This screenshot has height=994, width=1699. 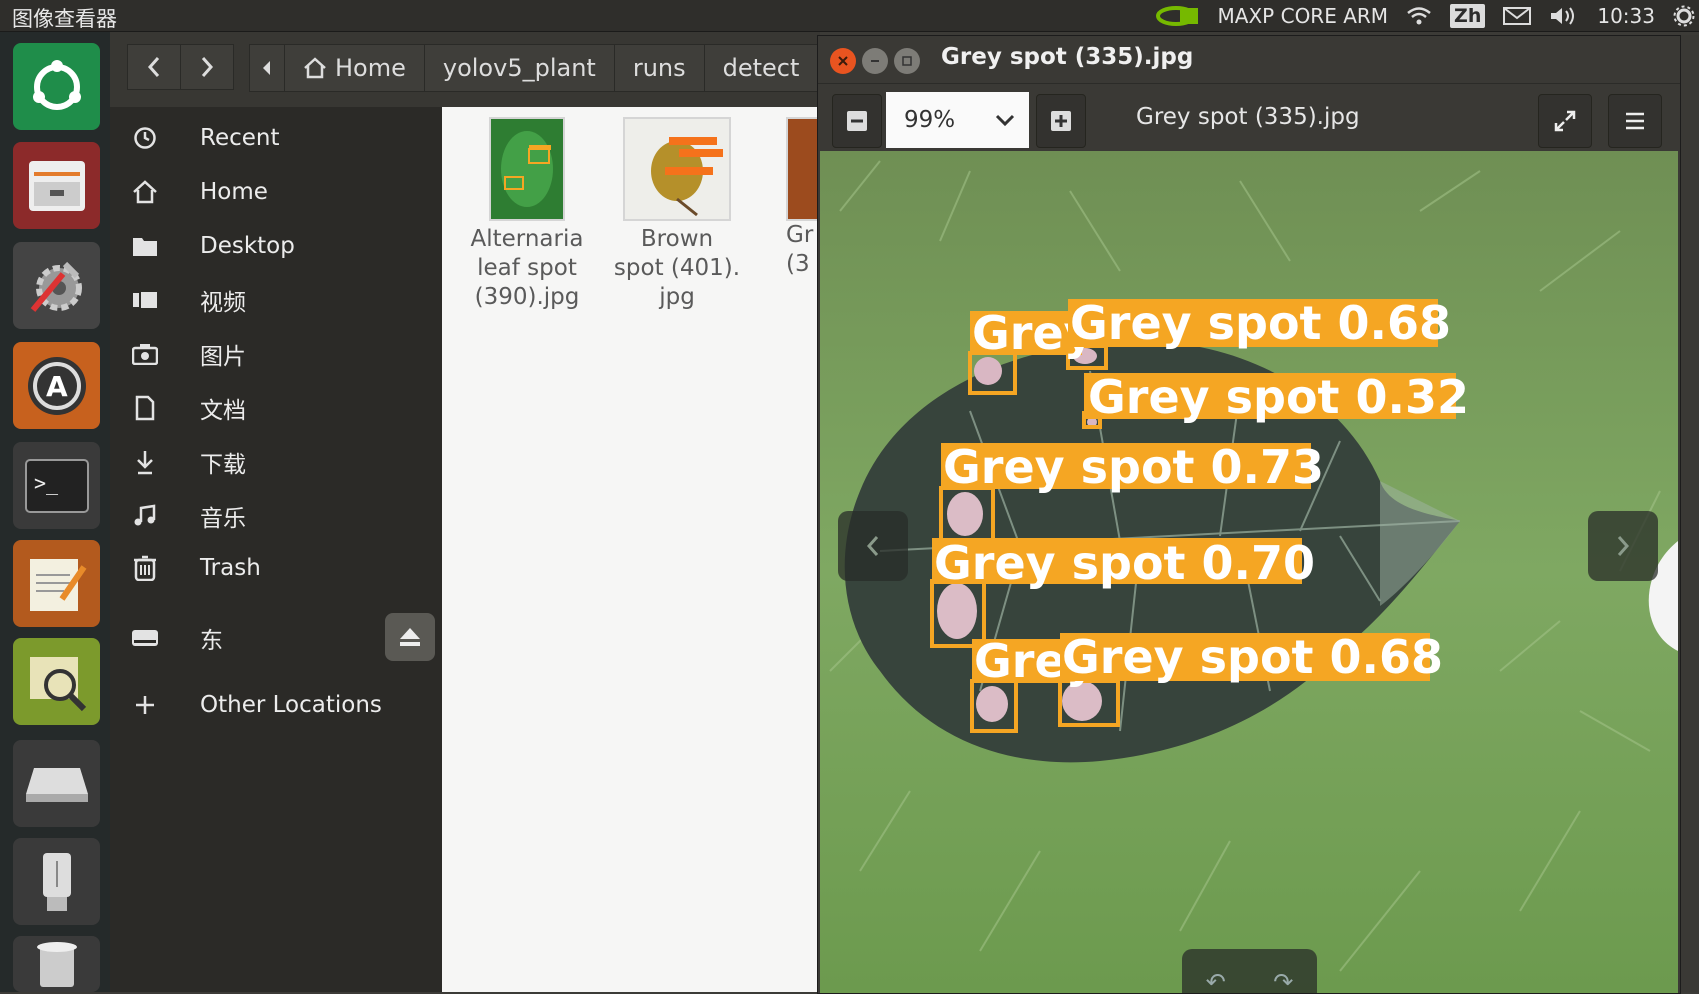 I want to click on minimize-icon, so click(x=875, y=61).